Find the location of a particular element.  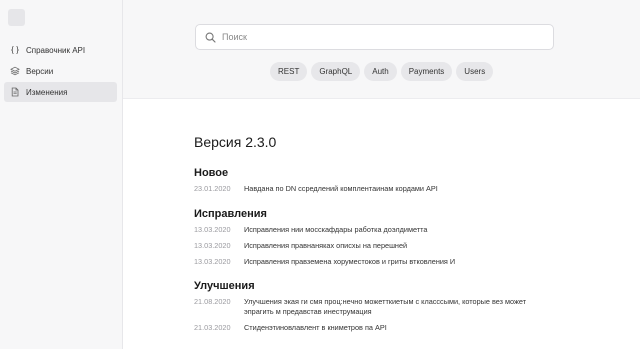

sidebar-item-label: Изменения is located at coordinates (47, 92).